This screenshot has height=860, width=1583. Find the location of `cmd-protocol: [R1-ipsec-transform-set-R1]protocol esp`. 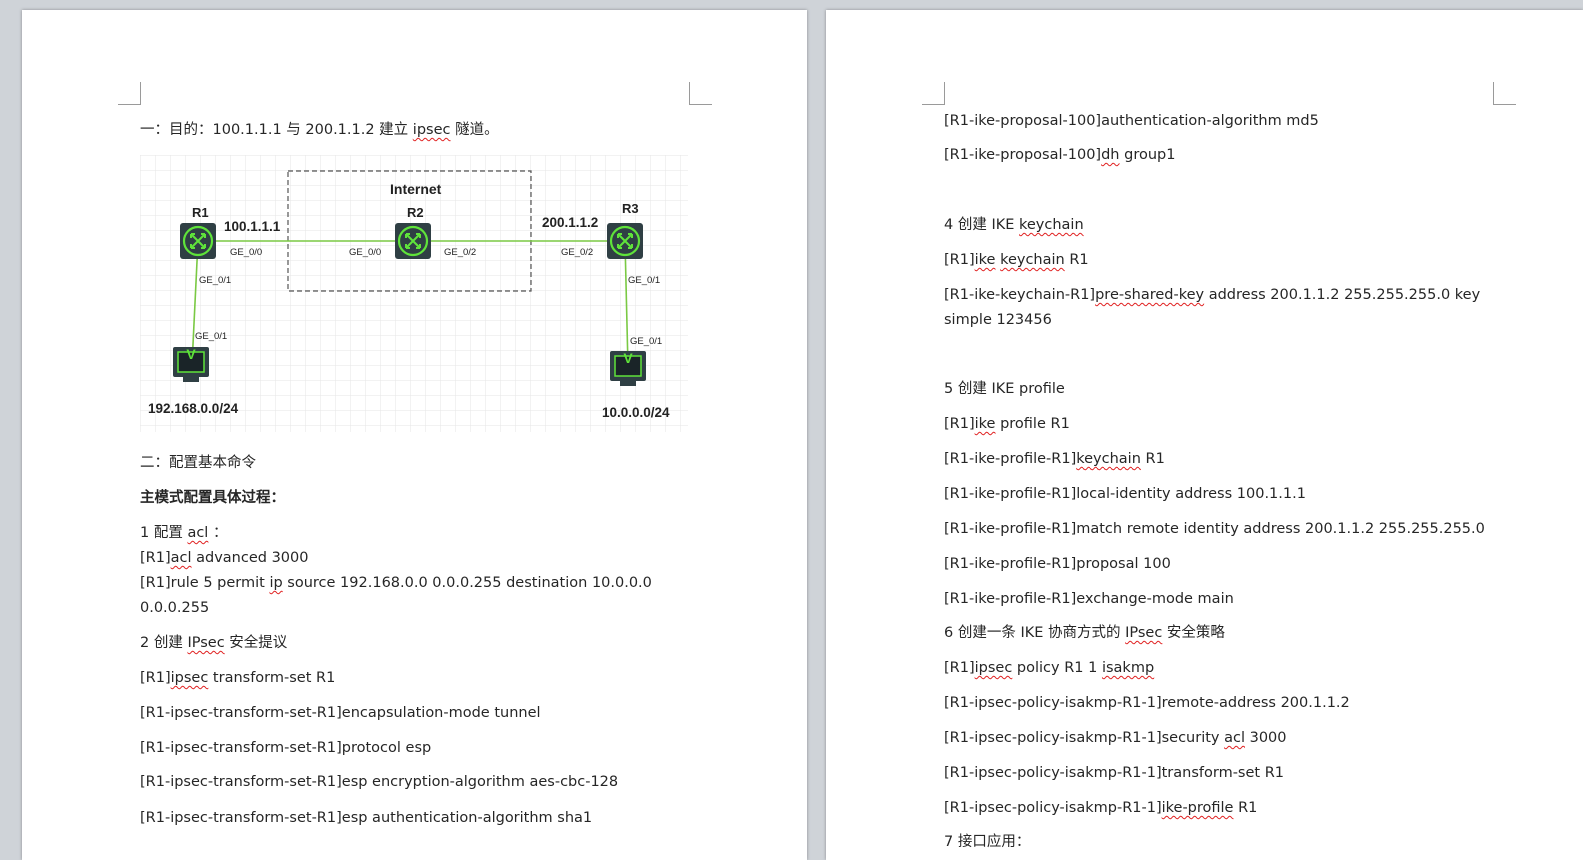

cmd-protocol: [R1-ipsec-transform-set-R1]protocol esp is located at coordinates (286, 748).